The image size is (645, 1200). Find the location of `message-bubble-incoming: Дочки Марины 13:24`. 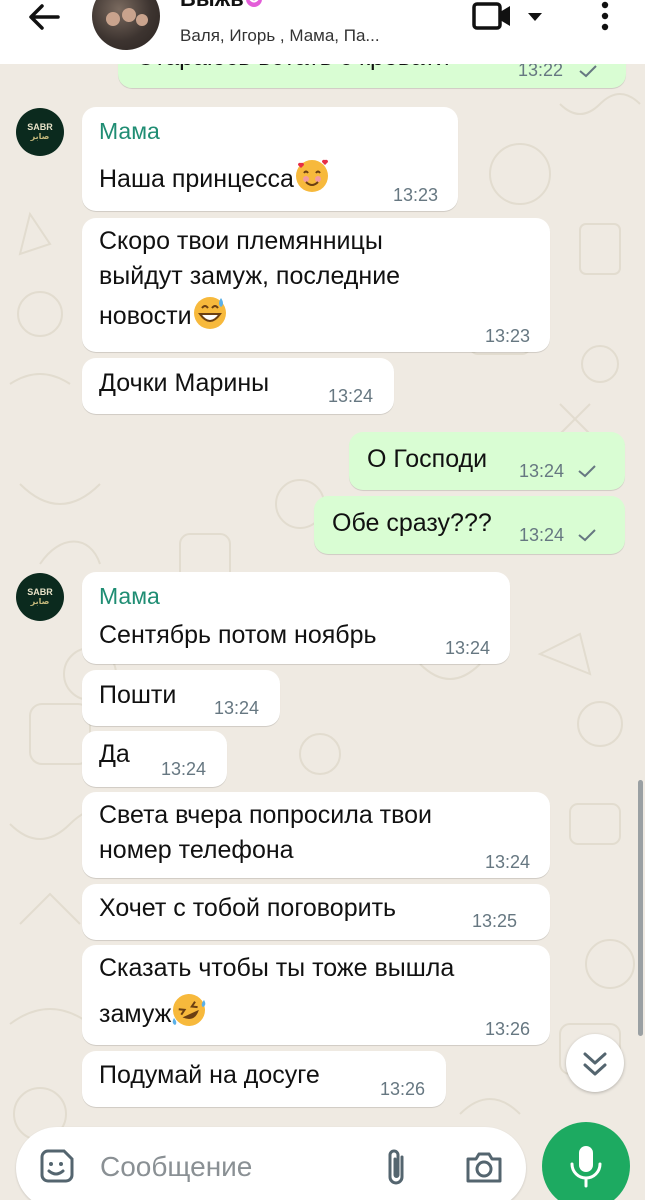

message-bubble-incoming: Дочки Марины 13:24 is located at coordinates (238, 386).